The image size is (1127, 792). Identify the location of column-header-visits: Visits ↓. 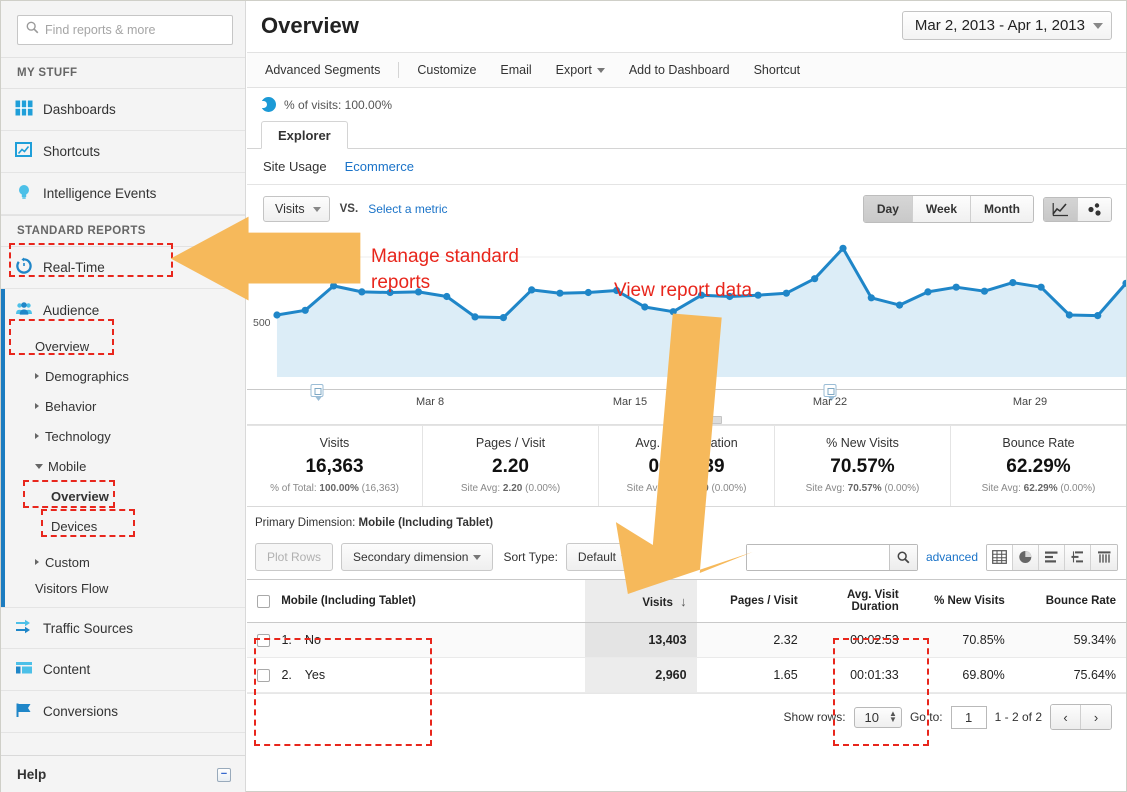
(641, 601).